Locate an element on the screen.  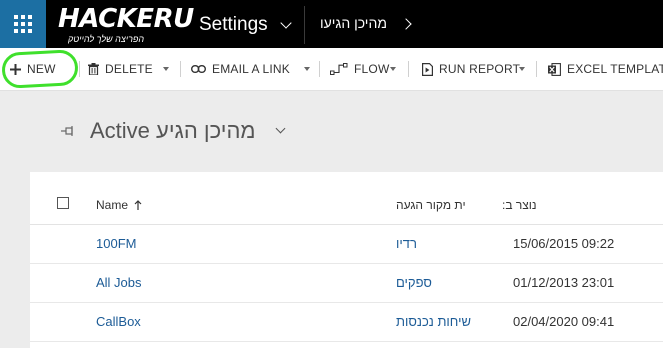
nav-divider is located at coordinates (304, 25).